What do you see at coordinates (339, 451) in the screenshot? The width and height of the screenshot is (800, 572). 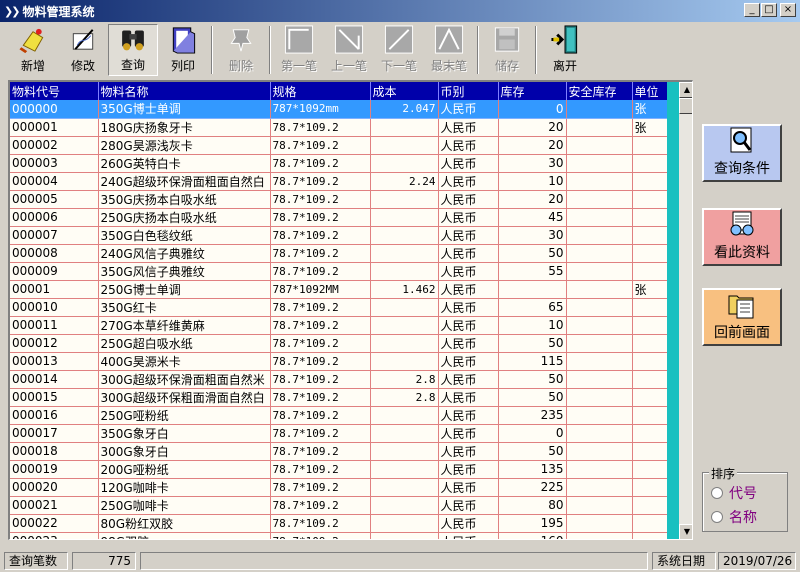 I see `table-row: 000018 300G象牙白 78.7*109.2 人民币 50` at bounding box center [339, 451].